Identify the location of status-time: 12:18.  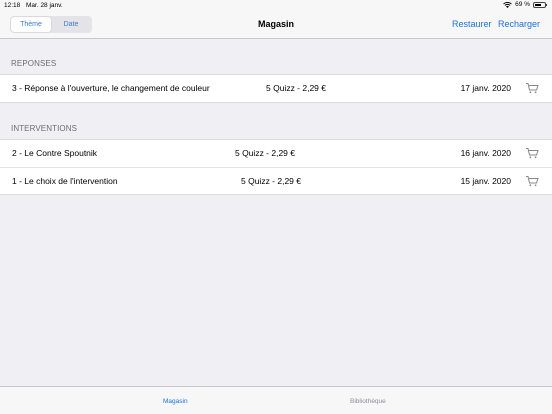
(12, 5).